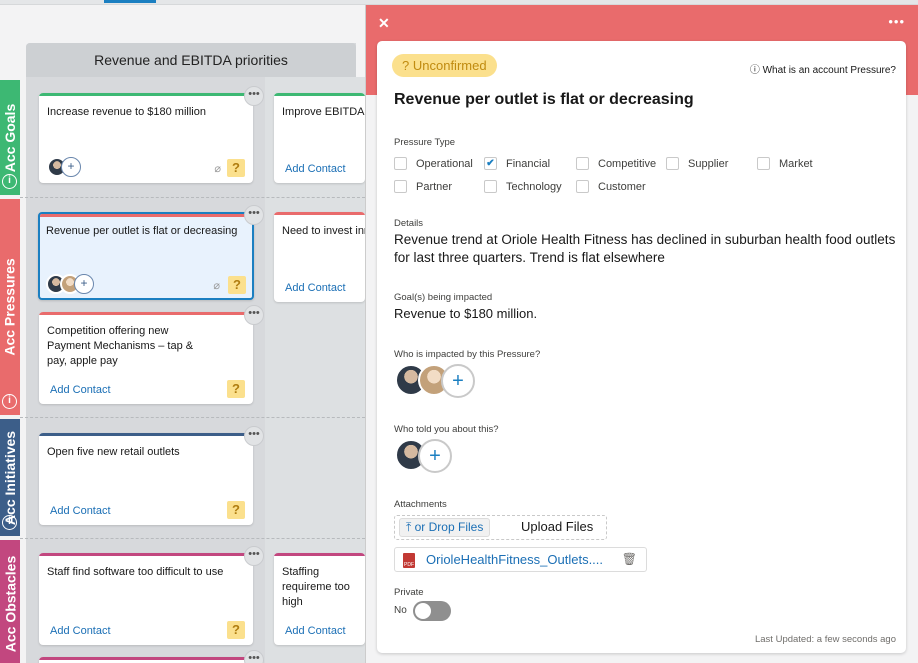 Image resolution: width=918 pixels, height=663 pixels. I want to click on checkbox-label: Partner, so click(434, 186).